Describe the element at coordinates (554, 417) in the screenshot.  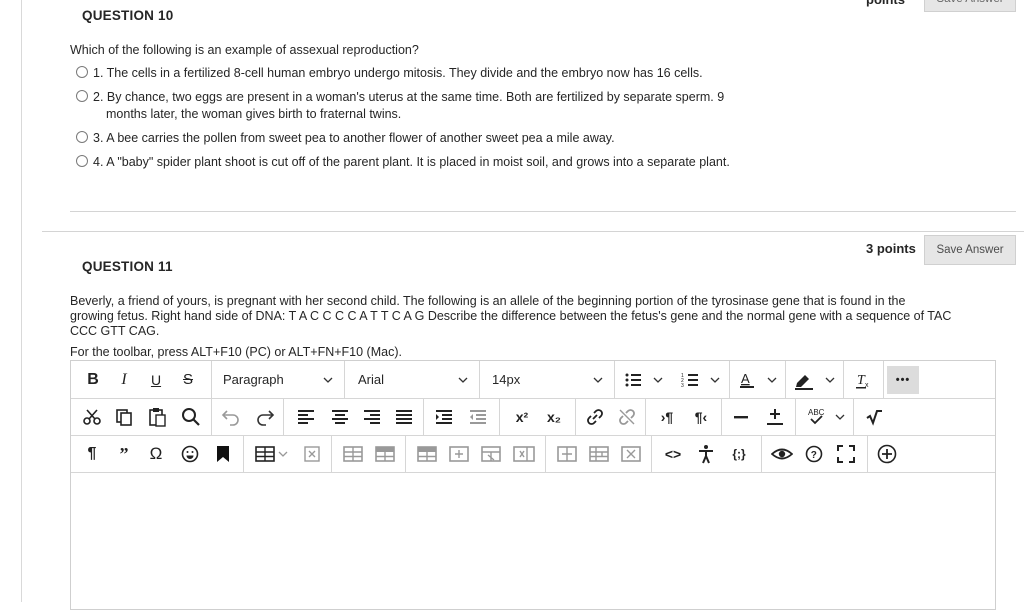
I see `subscript-button: x₂` at that location.